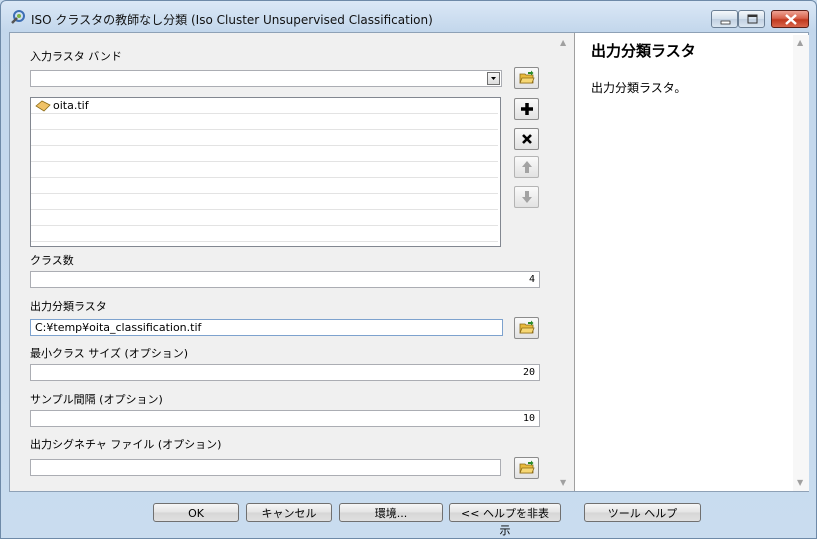 The width and height of the screenshot is (817, 539). I want to click on add-item-button, so click(526, 109).